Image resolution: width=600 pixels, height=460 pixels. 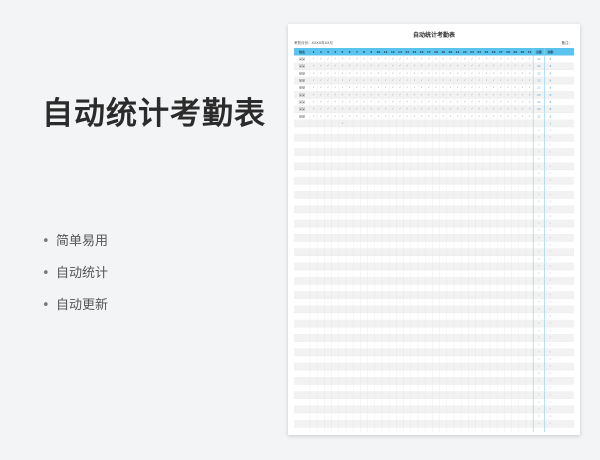 I want to click on feature-item: • 自动统计, so click(x=75, y=280).